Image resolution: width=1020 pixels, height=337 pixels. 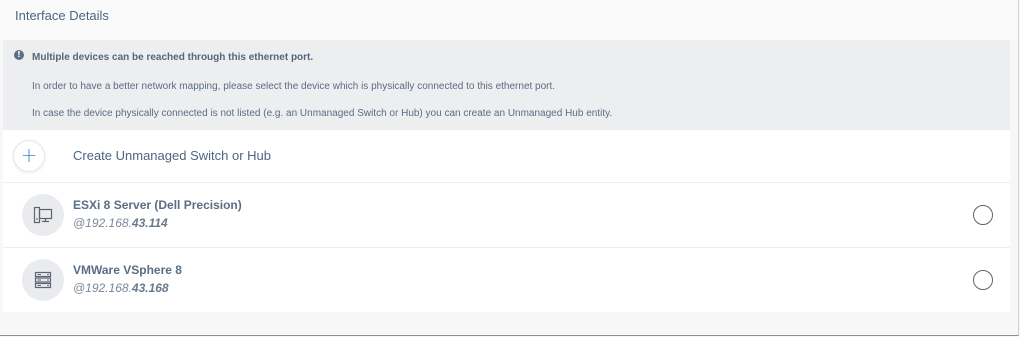 I want to click on workstation-icon, so click(x=43, y=215).